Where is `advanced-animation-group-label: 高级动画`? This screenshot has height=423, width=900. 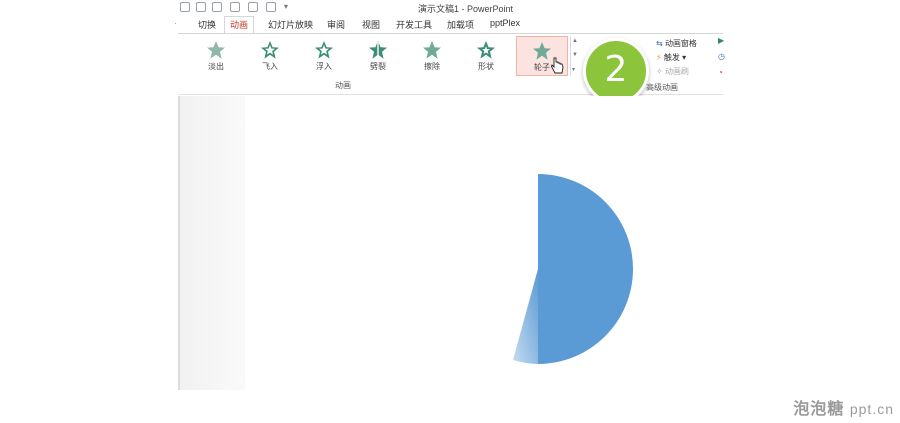 advanced-animation-group-label: 高级动画 is located at coordinates (662, 87).